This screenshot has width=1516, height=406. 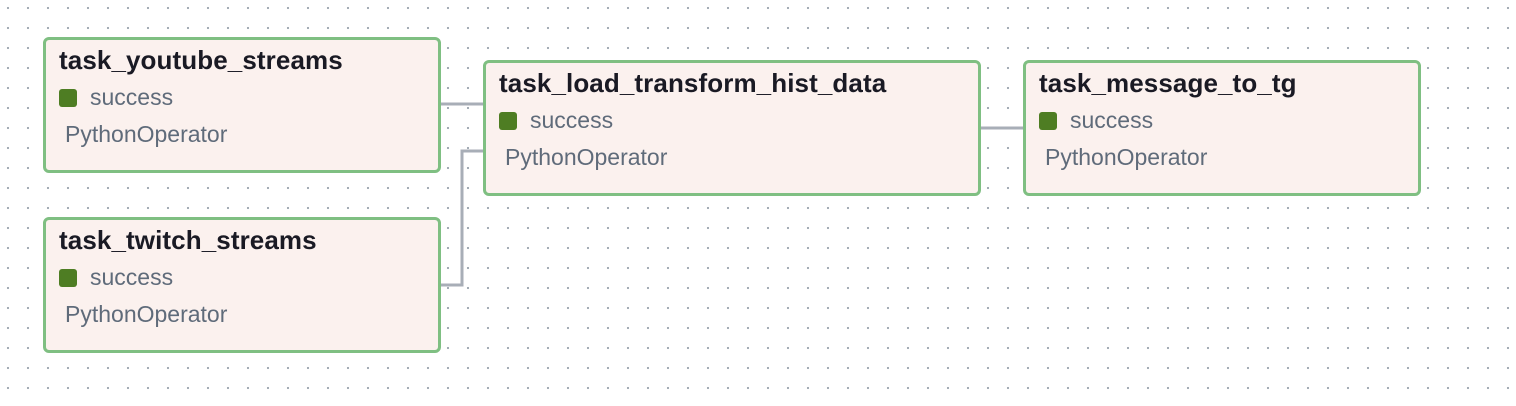 What do you see at coordinates (1168, 83) in the screenshot?
I see `task-title: task_message_to_tg` at bounding box center [1168, 83].